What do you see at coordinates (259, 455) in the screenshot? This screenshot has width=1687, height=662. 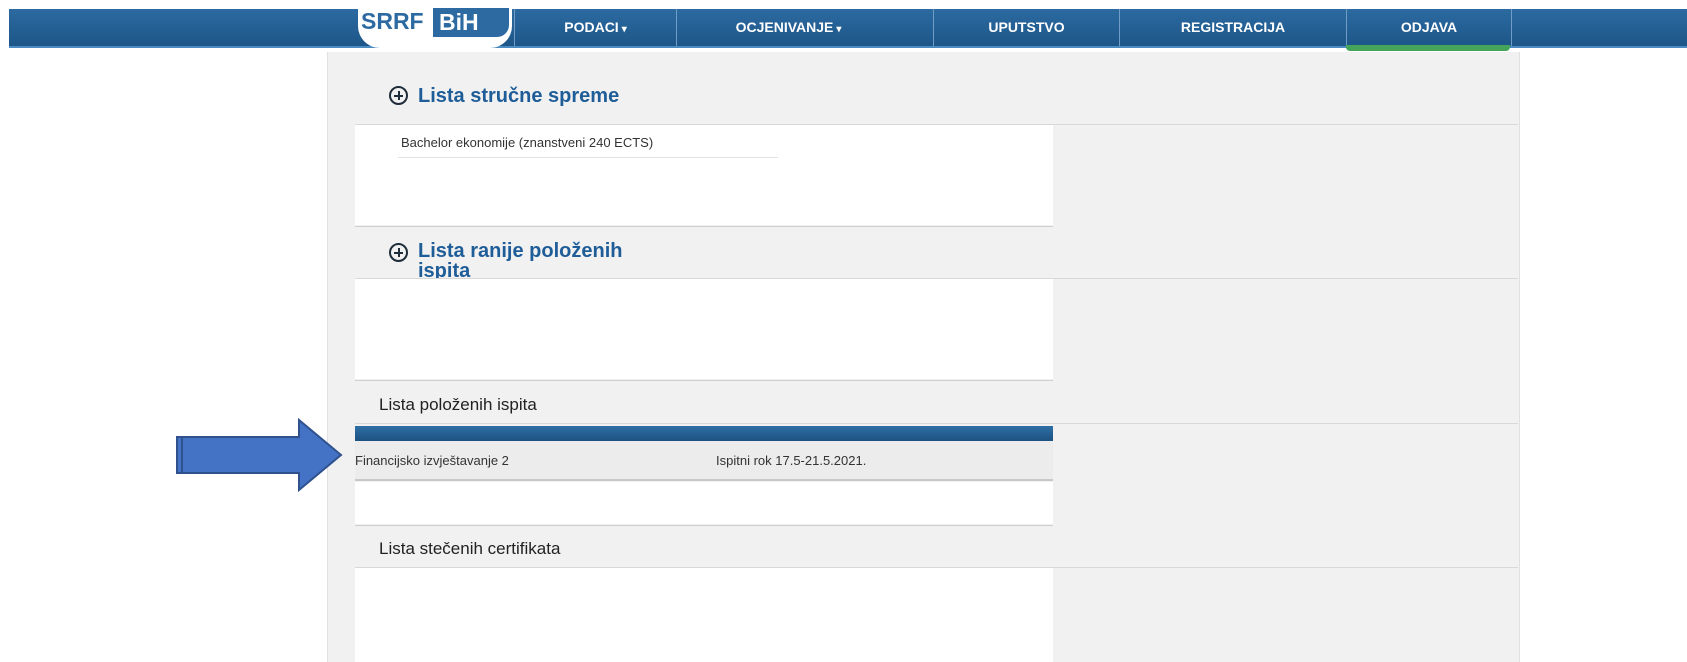 I see `right-arrow-icon` at bounding box center [259, 455].